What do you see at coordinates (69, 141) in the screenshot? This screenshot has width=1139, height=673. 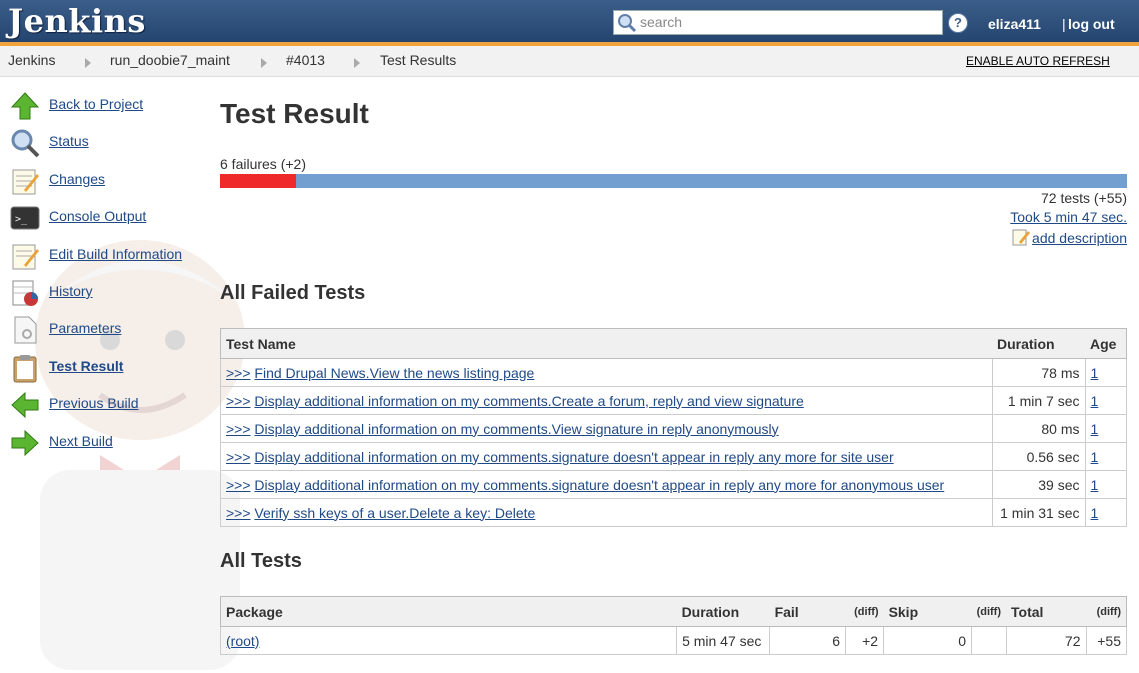 I see `status-link: Status` at bounding box center [69, 141].